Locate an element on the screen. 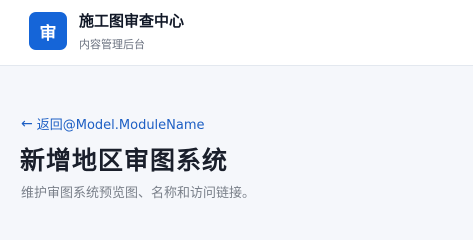 The height and width of the screenshot is (240, 473). page-description: 维护审图系统预览图、名称和访问链接。 is located at coordinates (138, 193).